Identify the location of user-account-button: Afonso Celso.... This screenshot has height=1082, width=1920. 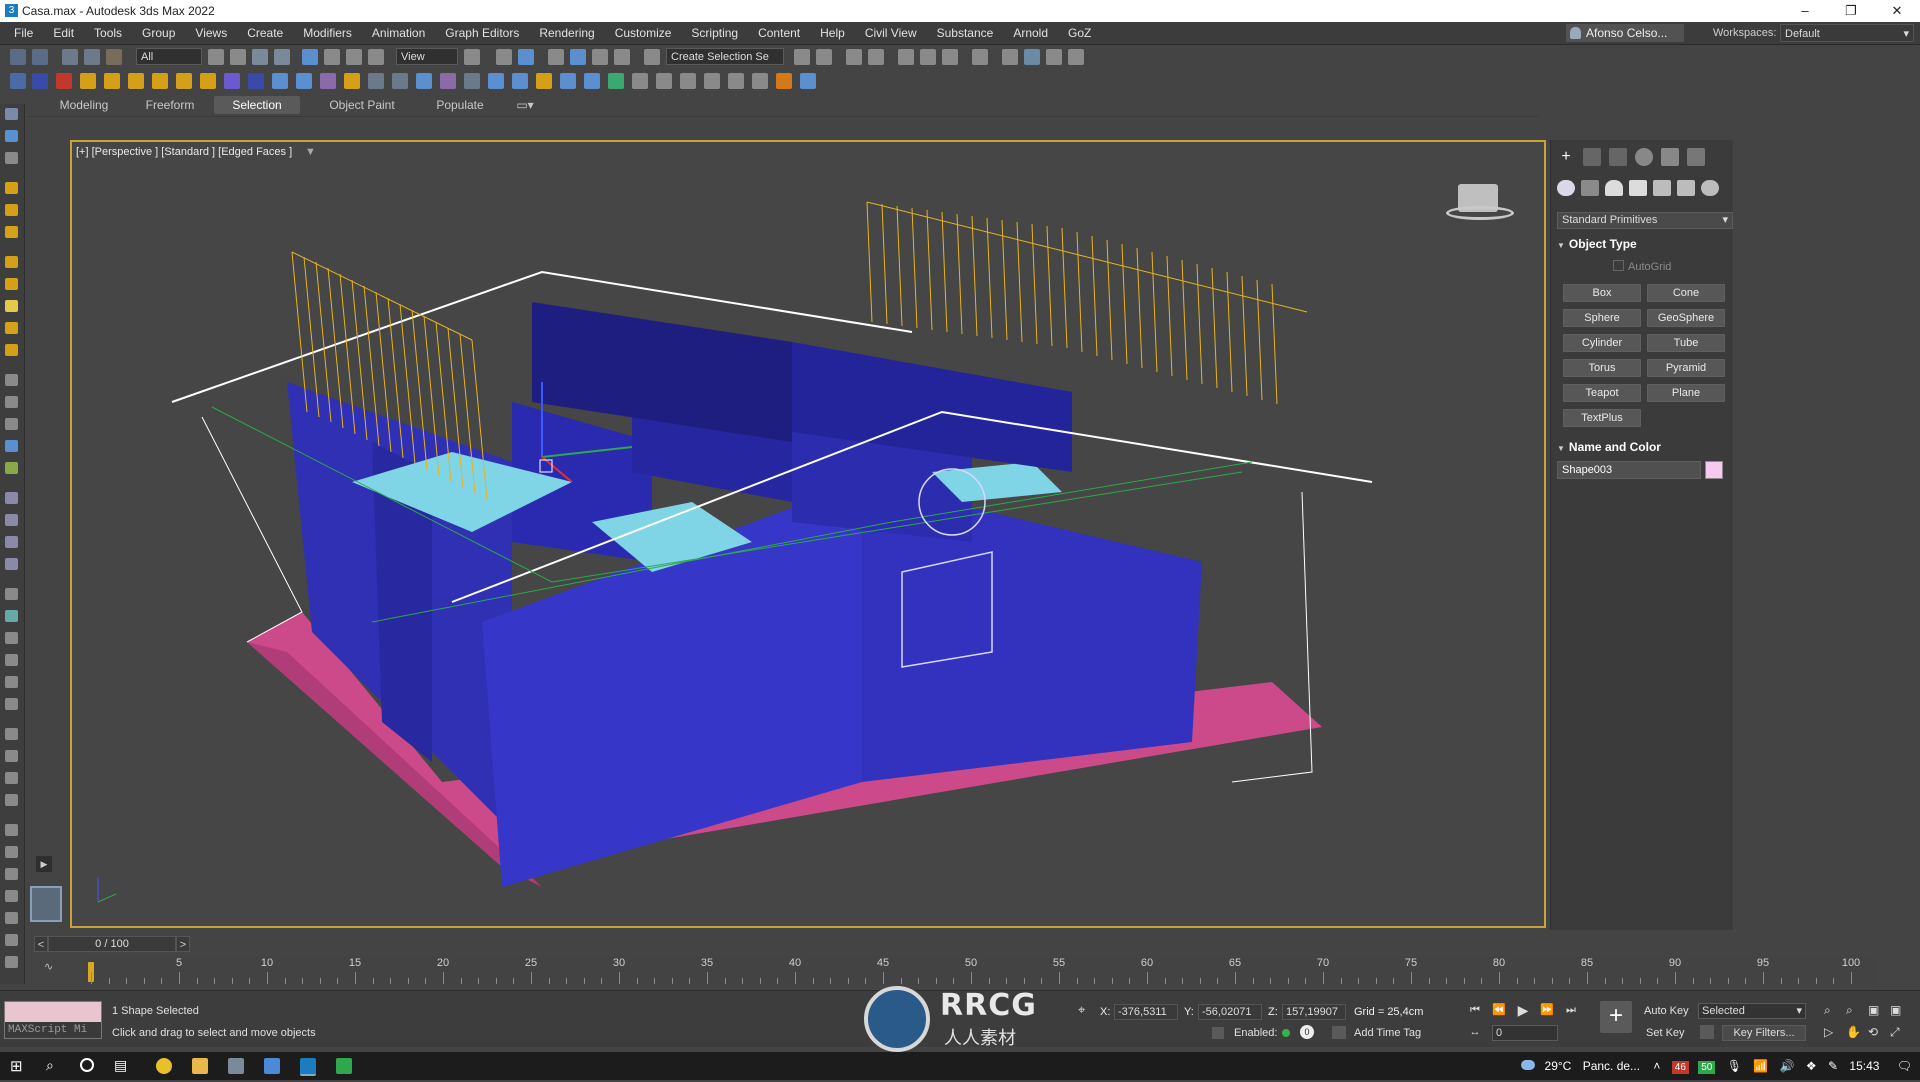
(1625, 33).